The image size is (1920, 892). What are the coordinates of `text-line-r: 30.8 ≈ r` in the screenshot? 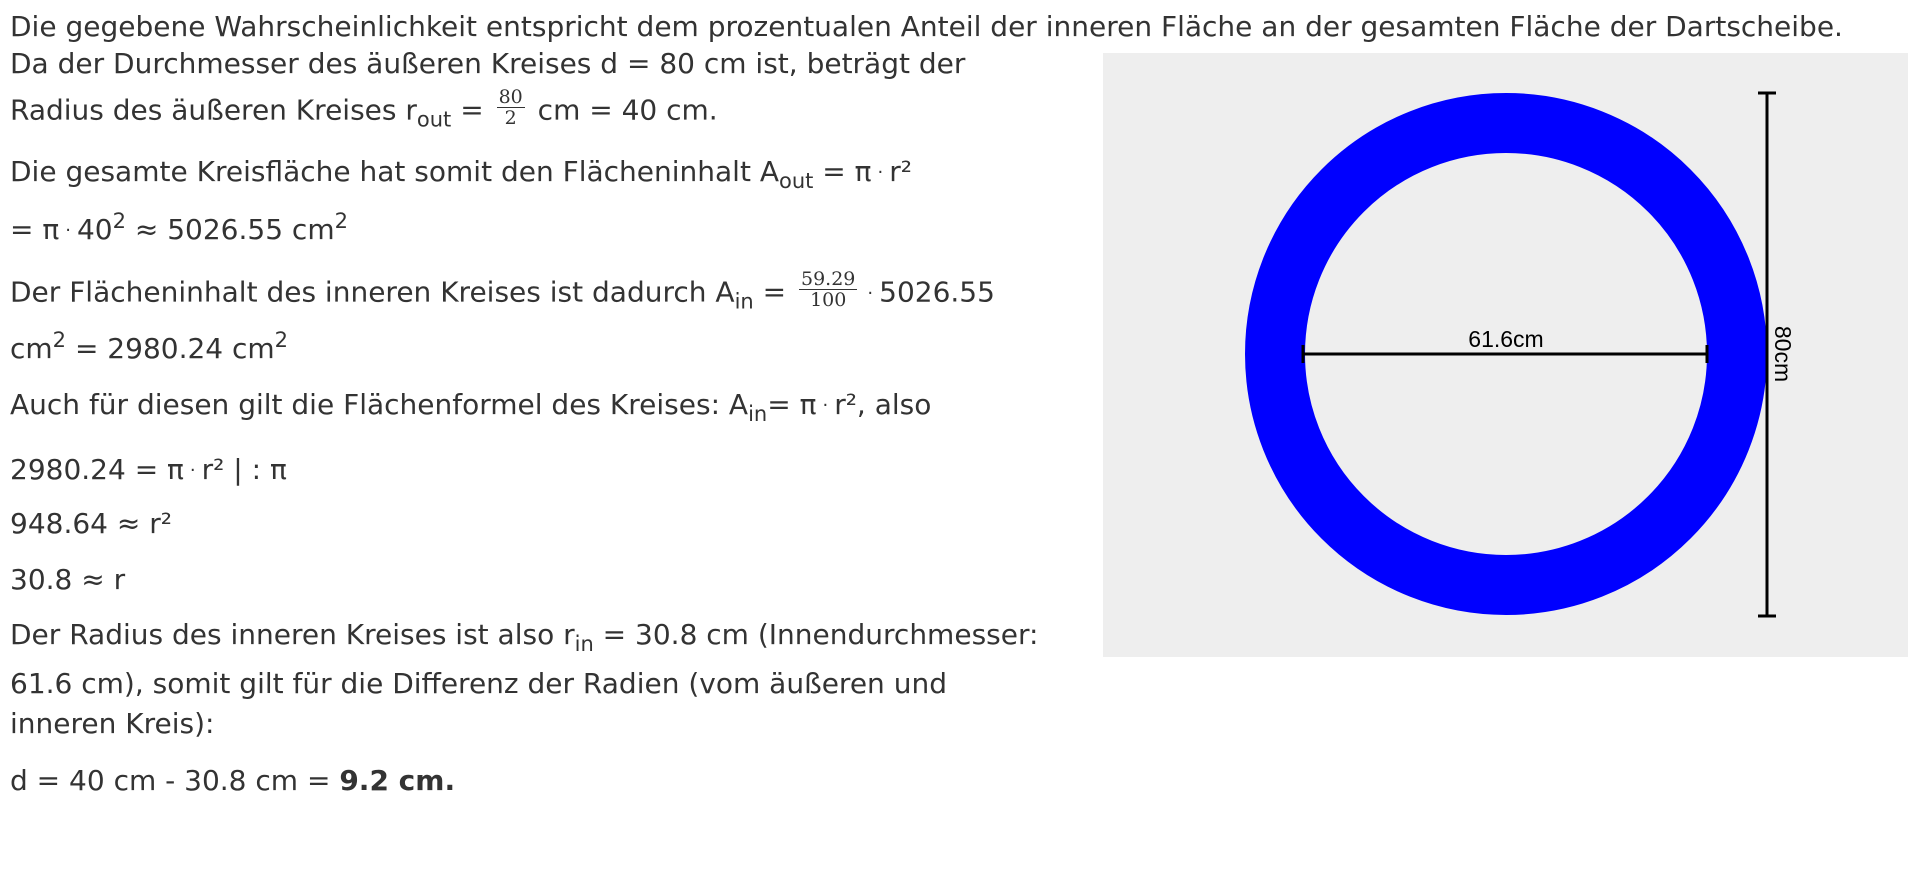 It's located at (68, 579).